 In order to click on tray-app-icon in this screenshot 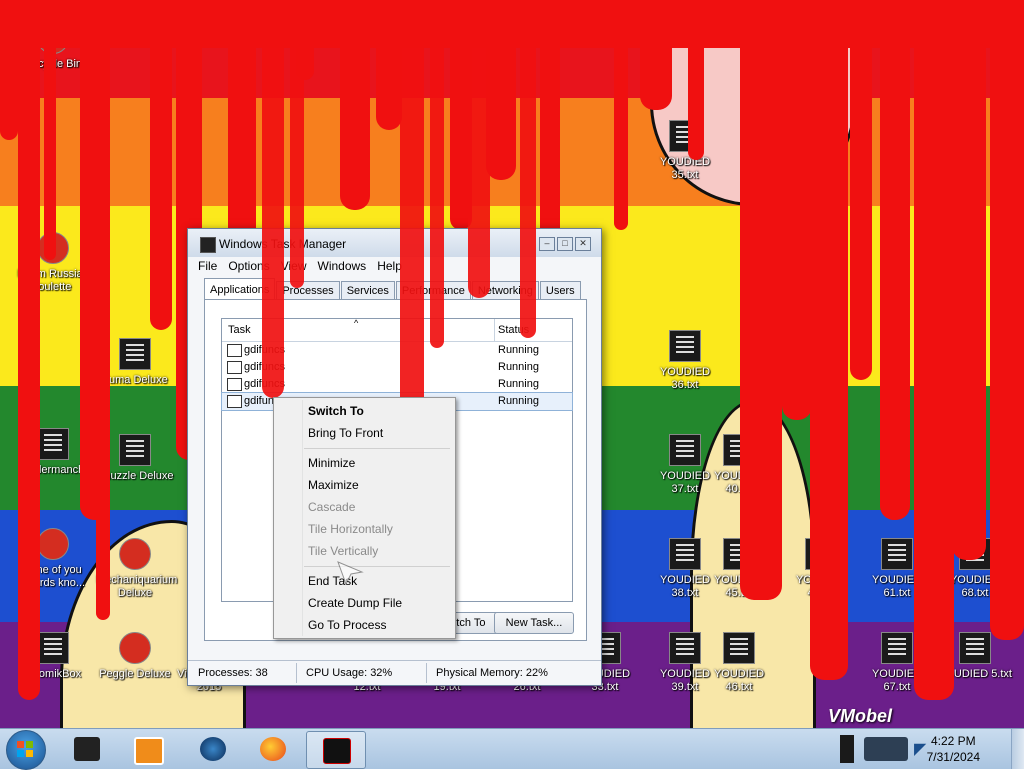, I will do `click(886, 749)`.